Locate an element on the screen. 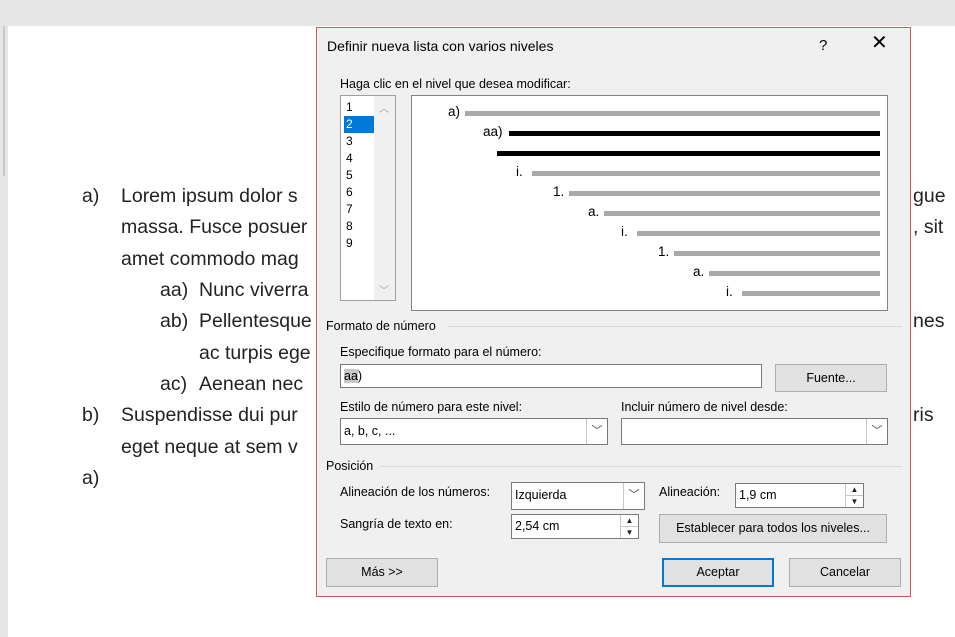 Image resolution: width=955 pixels, height=637 pixels. scroll-up-icon: ︿ is located at coordinates (384, 107).